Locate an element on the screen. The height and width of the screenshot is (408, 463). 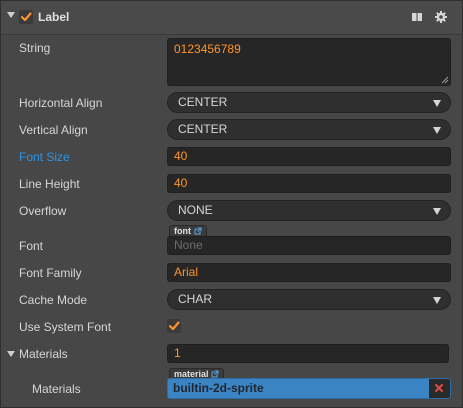
line-height-label: Line Height is located at coordinates (49, 184).